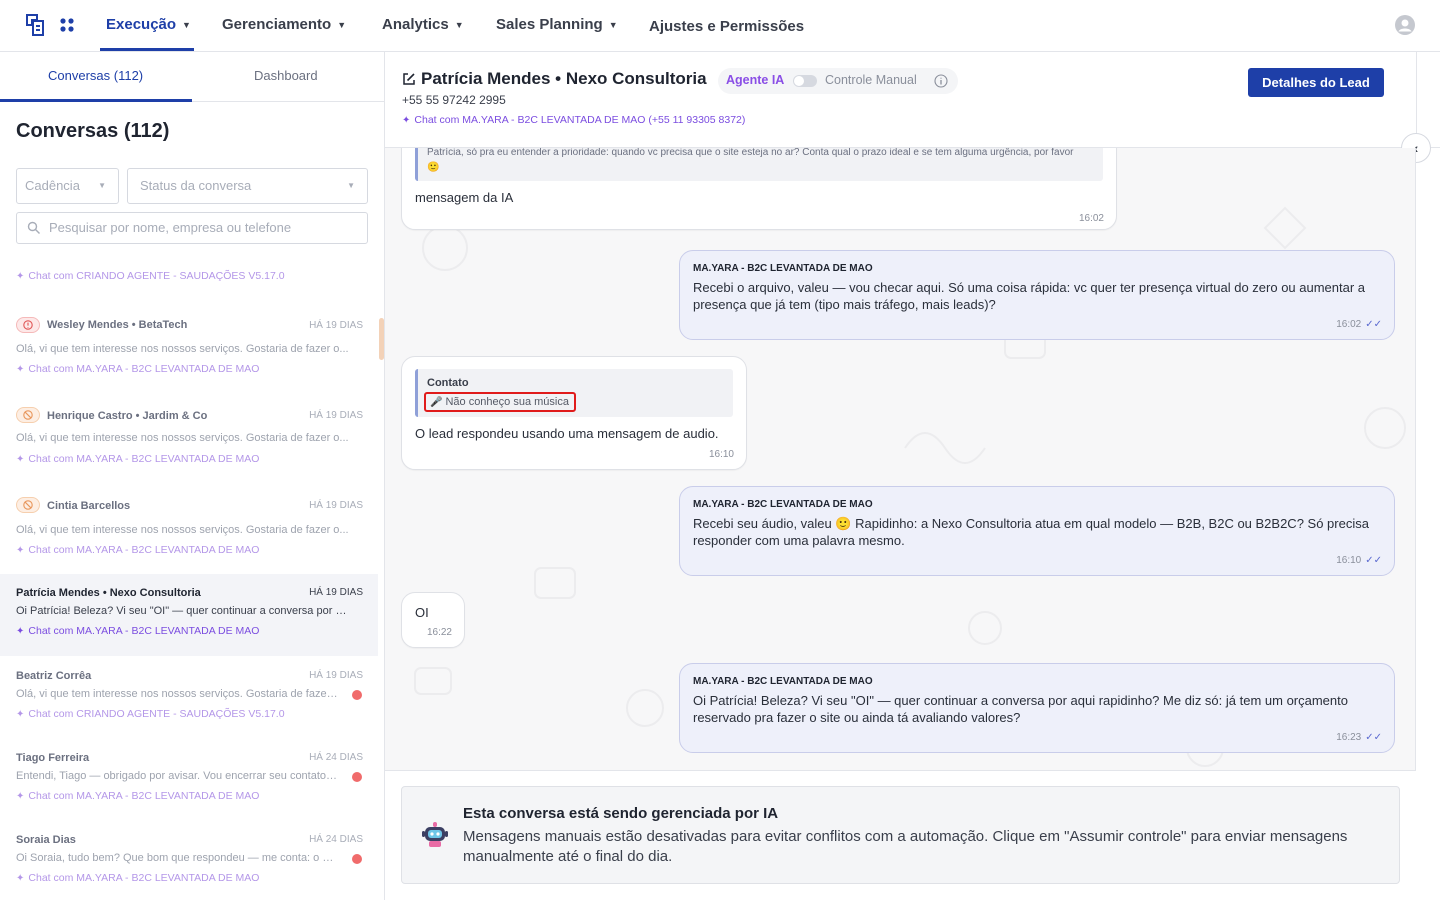 Image resolution: width=1440 pixels, height=900 pixels. I want to click on user-avatar-icon, so click(1405, 25).